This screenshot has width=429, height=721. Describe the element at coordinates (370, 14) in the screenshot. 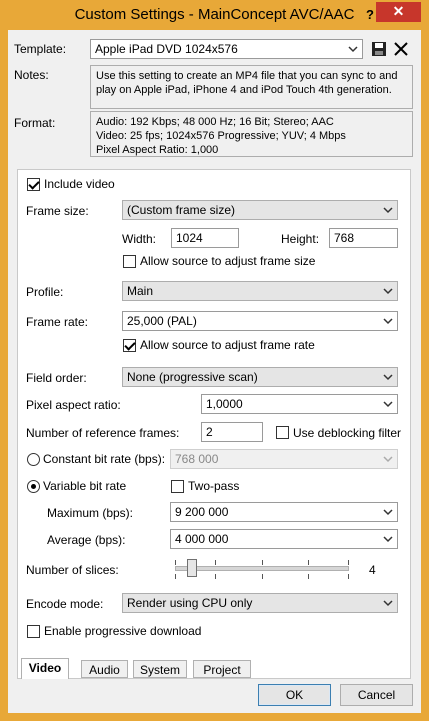

I see `help-icon: ?` at that location.